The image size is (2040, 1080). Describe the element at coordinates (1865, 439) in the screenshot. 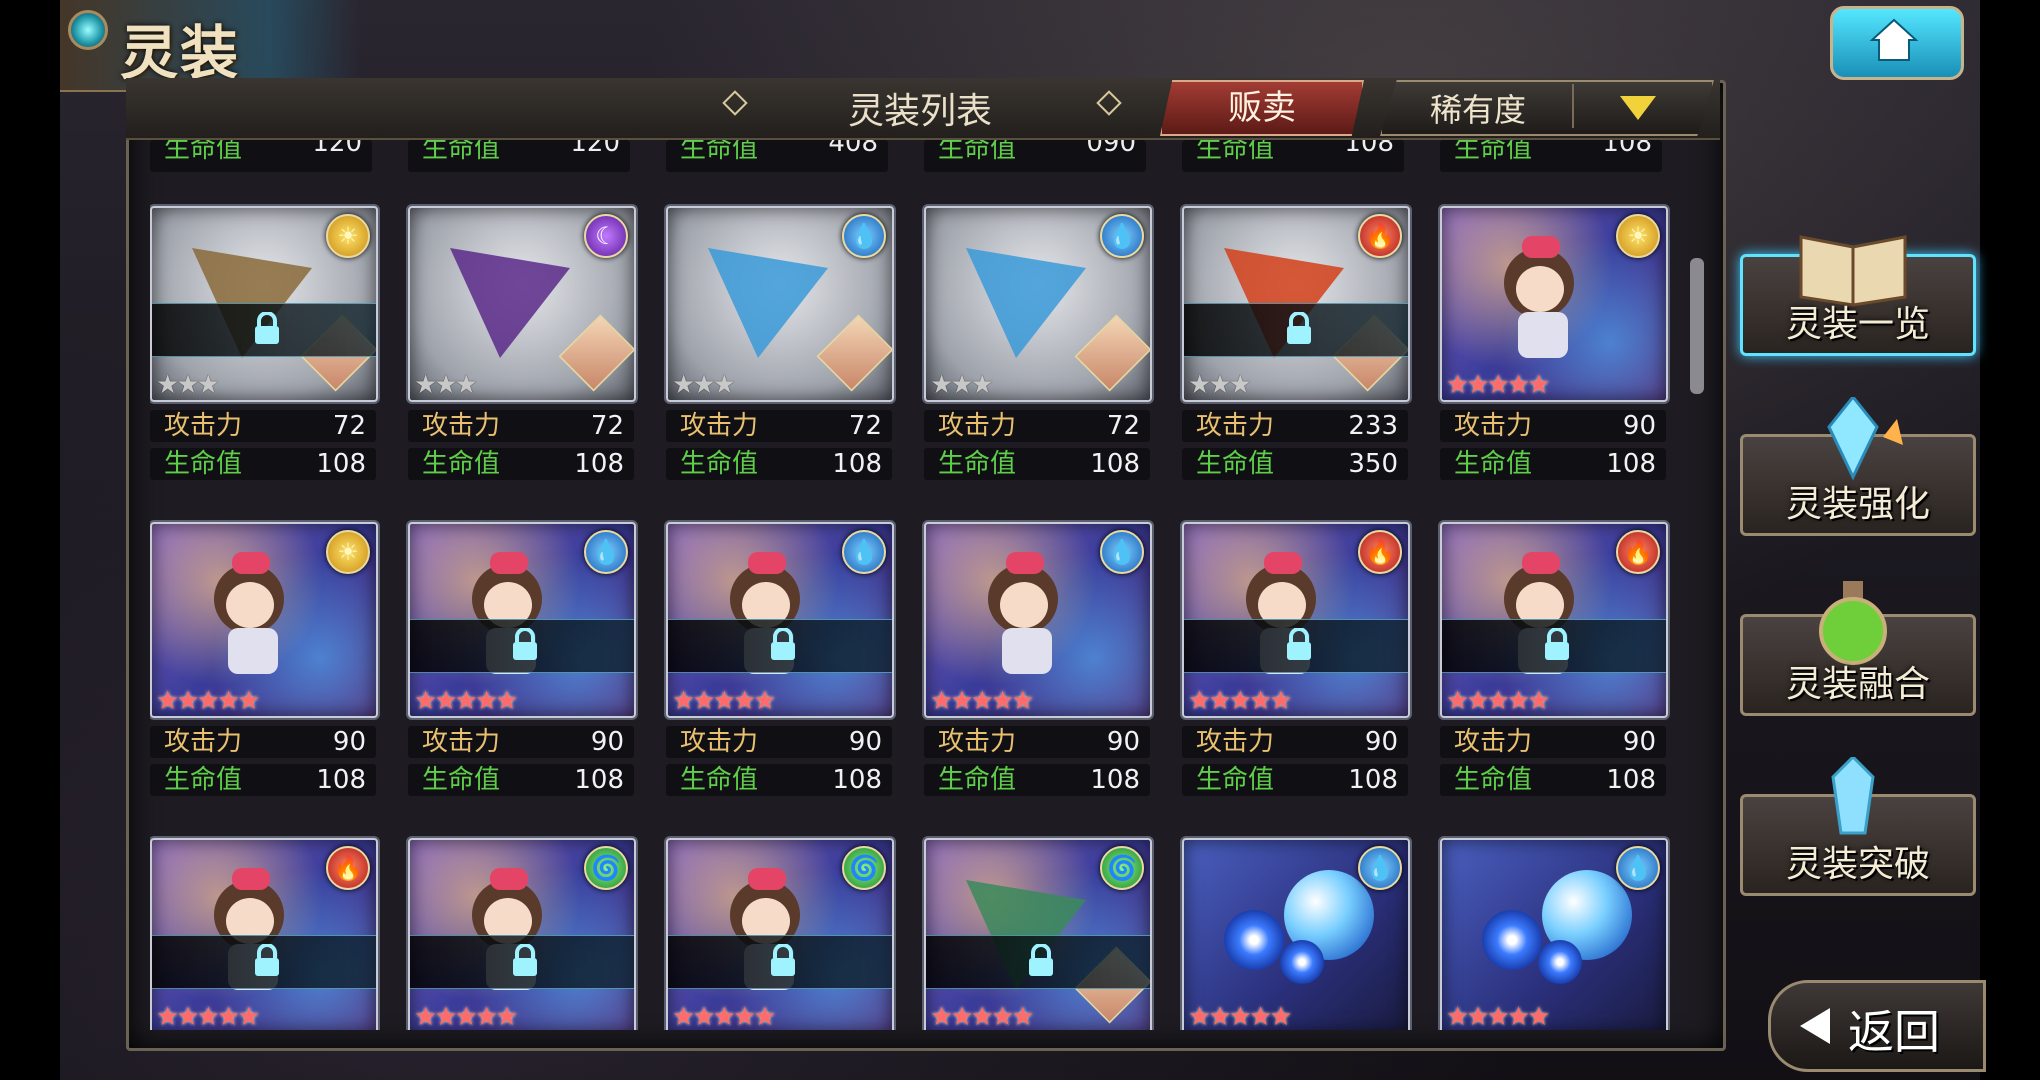

I see `crystal-icon` at that location.